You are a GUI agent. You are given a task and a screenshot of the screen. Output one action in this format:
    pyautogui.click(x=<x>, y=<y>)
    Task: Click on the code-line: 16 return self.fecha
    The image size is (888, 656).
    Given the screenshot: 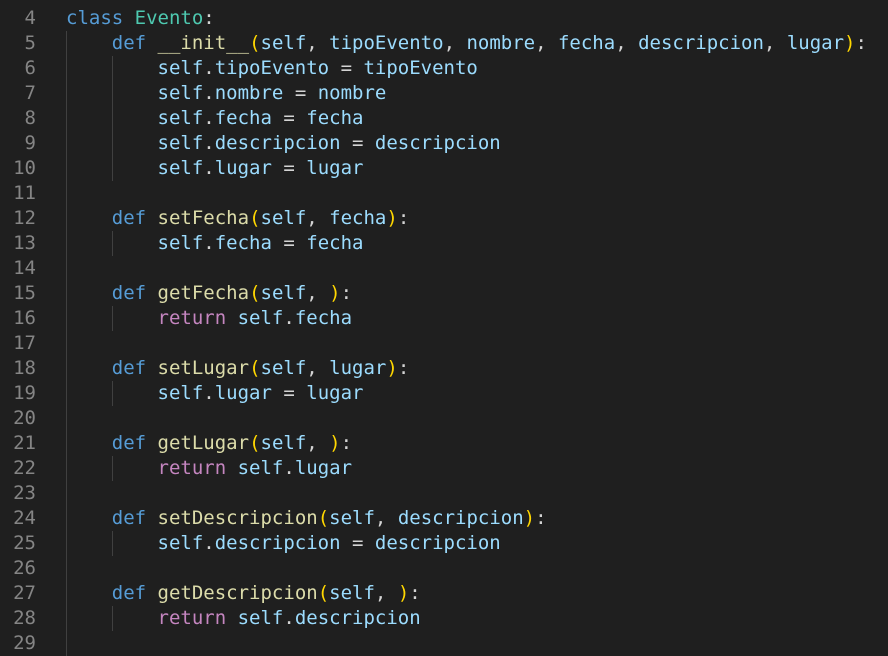 What is the action you would take?
    pyautogui.click(x=176, y=318)
    